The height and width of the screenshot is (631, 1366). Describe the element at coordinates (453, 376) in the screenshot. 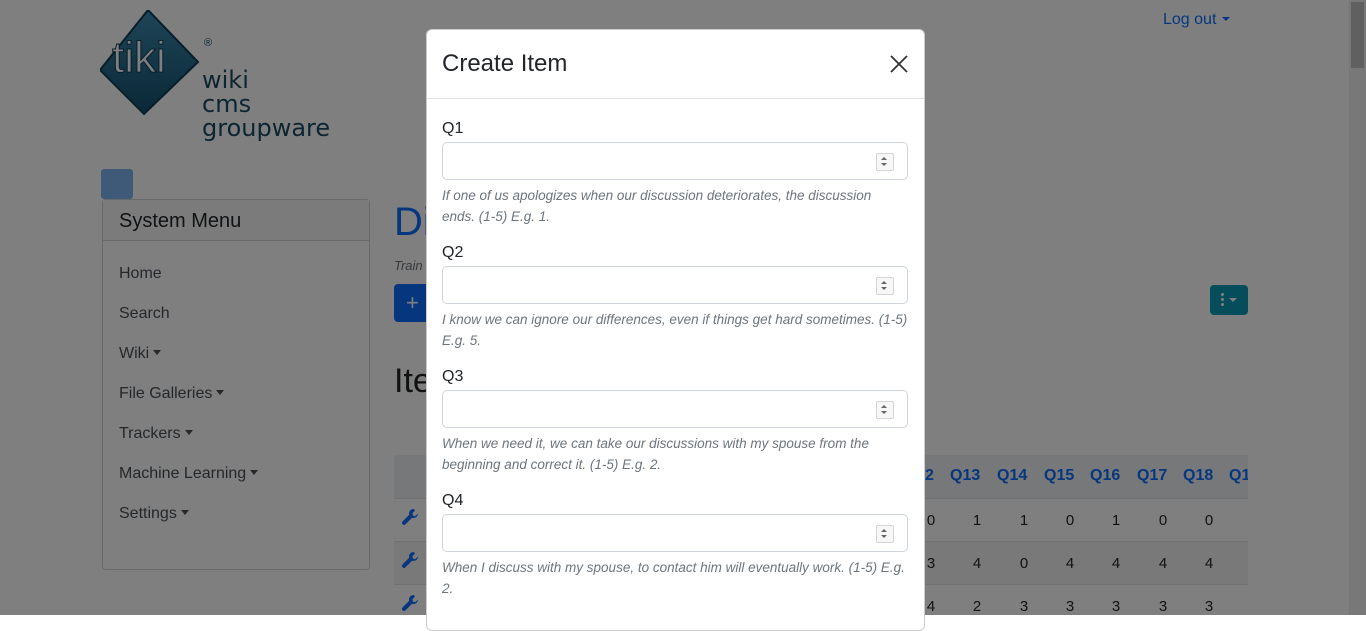

I see `field-label: Q3` at that location.